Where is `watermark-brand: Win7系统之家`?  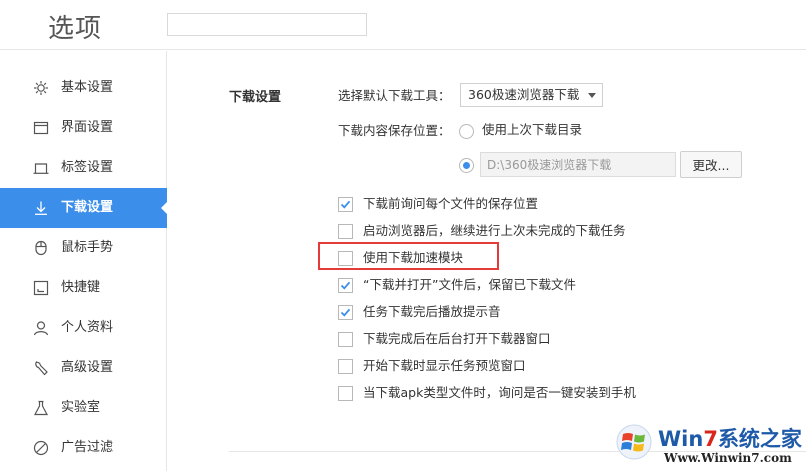
watermark-brand: Win7系统之家 is located at coordinates (730, 438).